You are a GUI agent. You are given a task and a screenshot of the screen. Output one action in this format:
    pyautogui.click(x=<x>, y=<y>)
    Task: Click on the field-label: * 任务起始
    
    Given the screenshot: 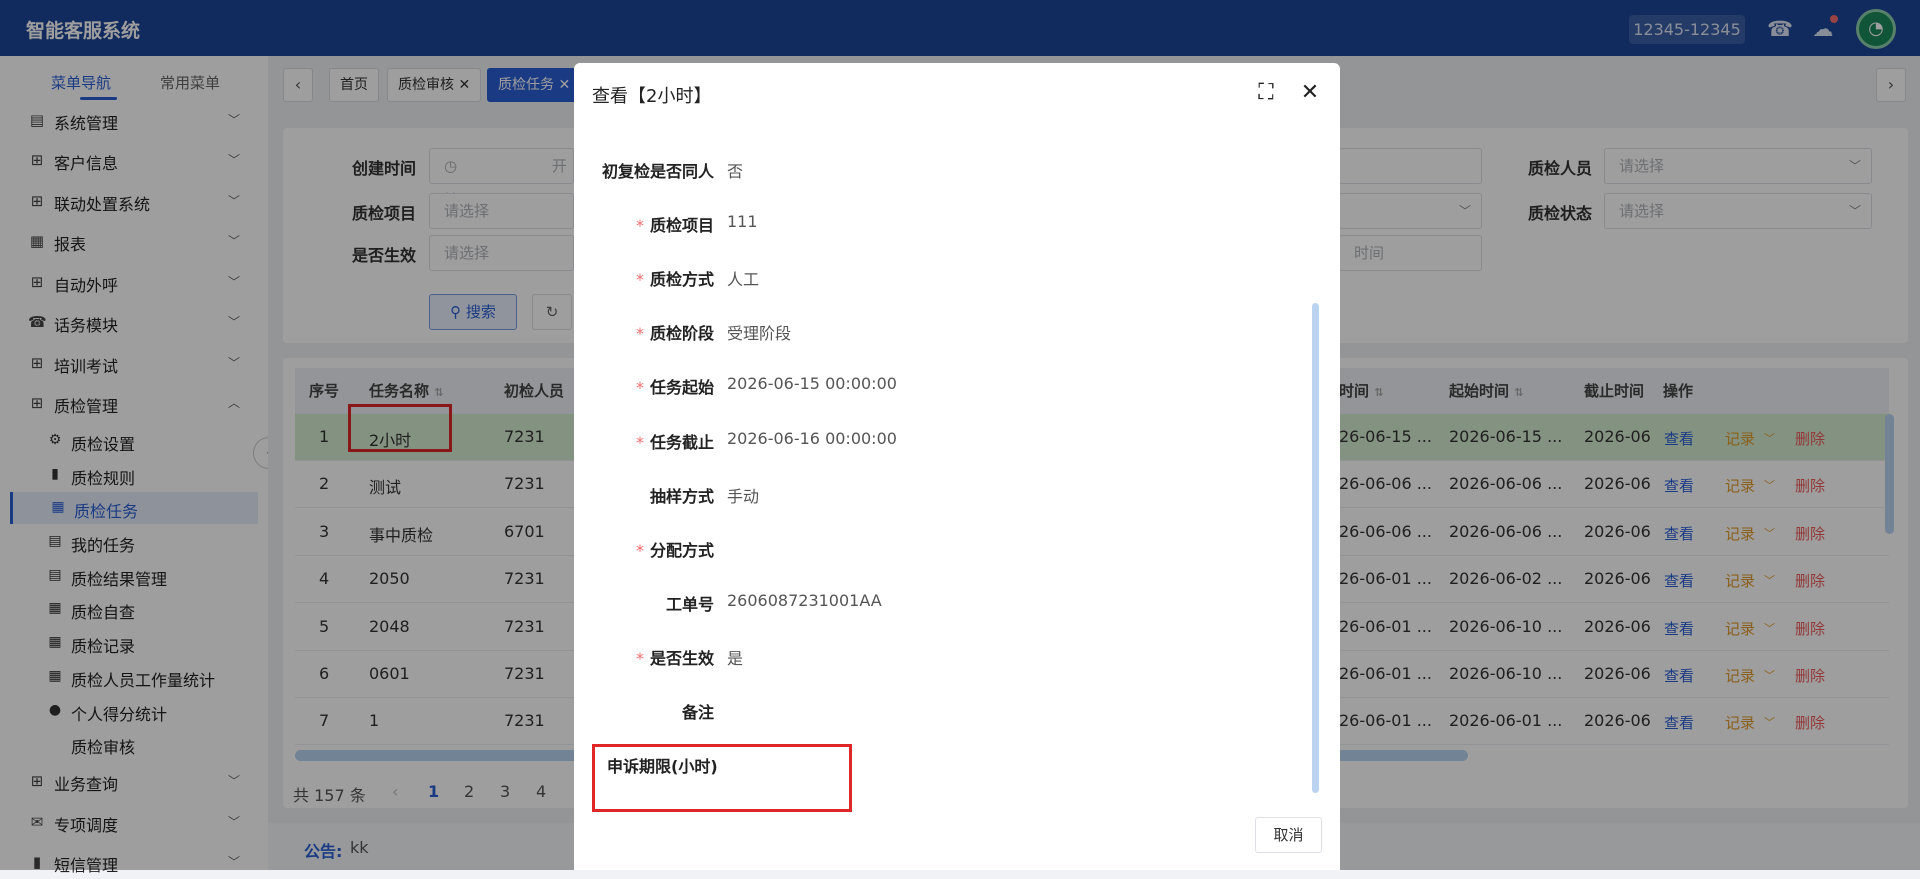 What is the action you would take?
    pyautogui.click(x=639, y=386)
    